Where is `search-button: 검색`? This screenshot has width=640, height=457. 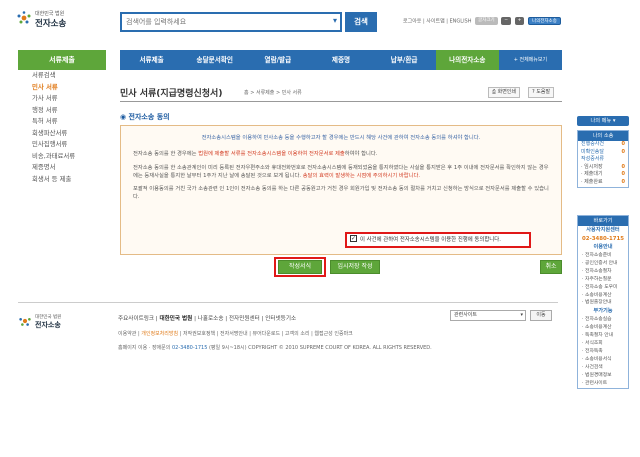
search-button: 검색 is located at coordinates (361, 22).